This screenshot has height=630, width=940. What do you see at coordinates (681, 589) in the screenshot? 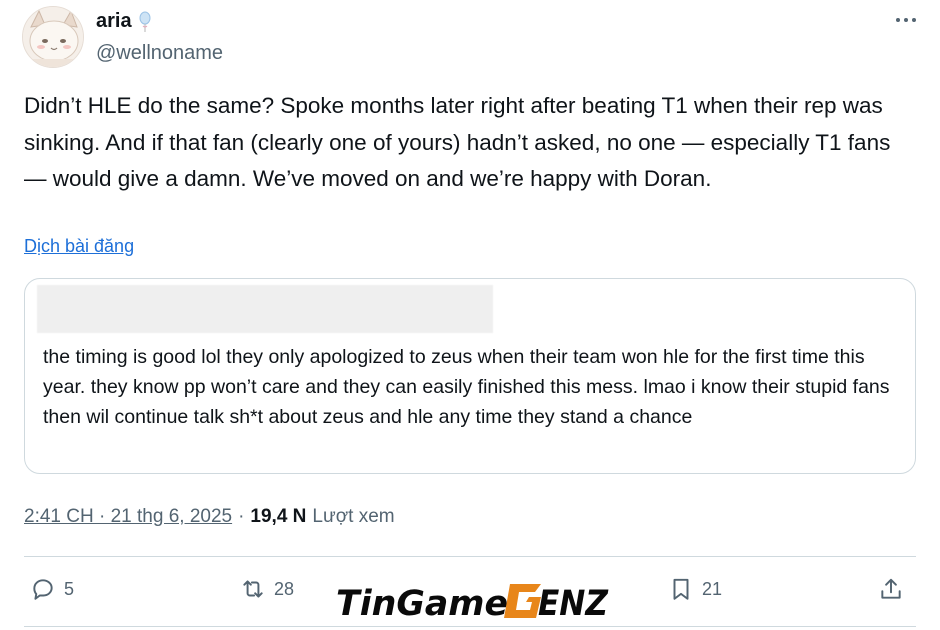
I see `bookmark-icon` at bounding box center [681, 589].